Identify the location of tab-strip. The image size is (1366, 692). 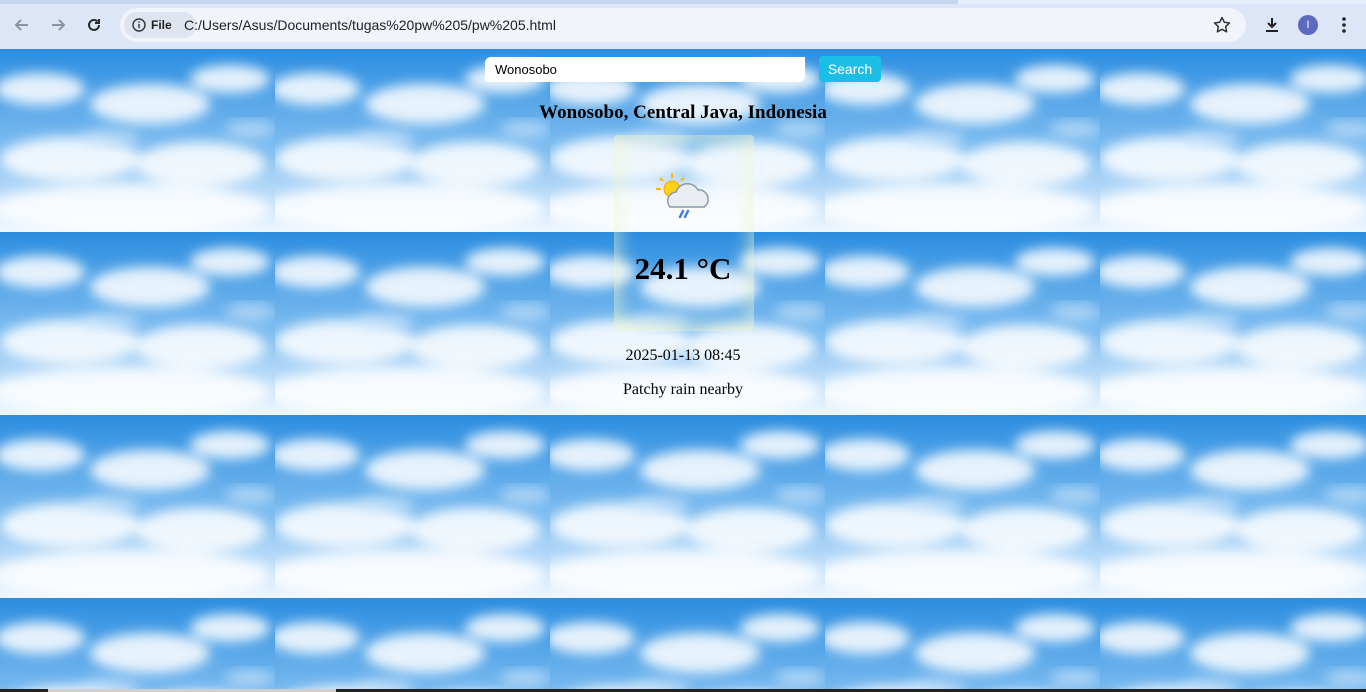
(683, 2).